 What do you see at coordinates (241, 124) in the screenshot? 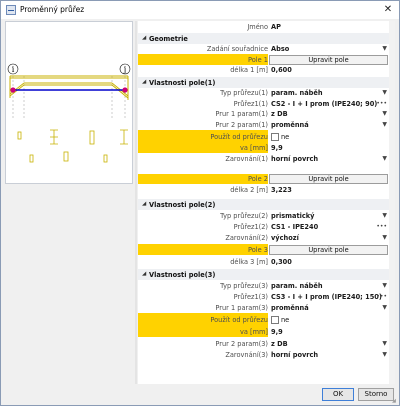
I see `prop-label: Prur 2 param(1)` at bounding box center [241, 124].